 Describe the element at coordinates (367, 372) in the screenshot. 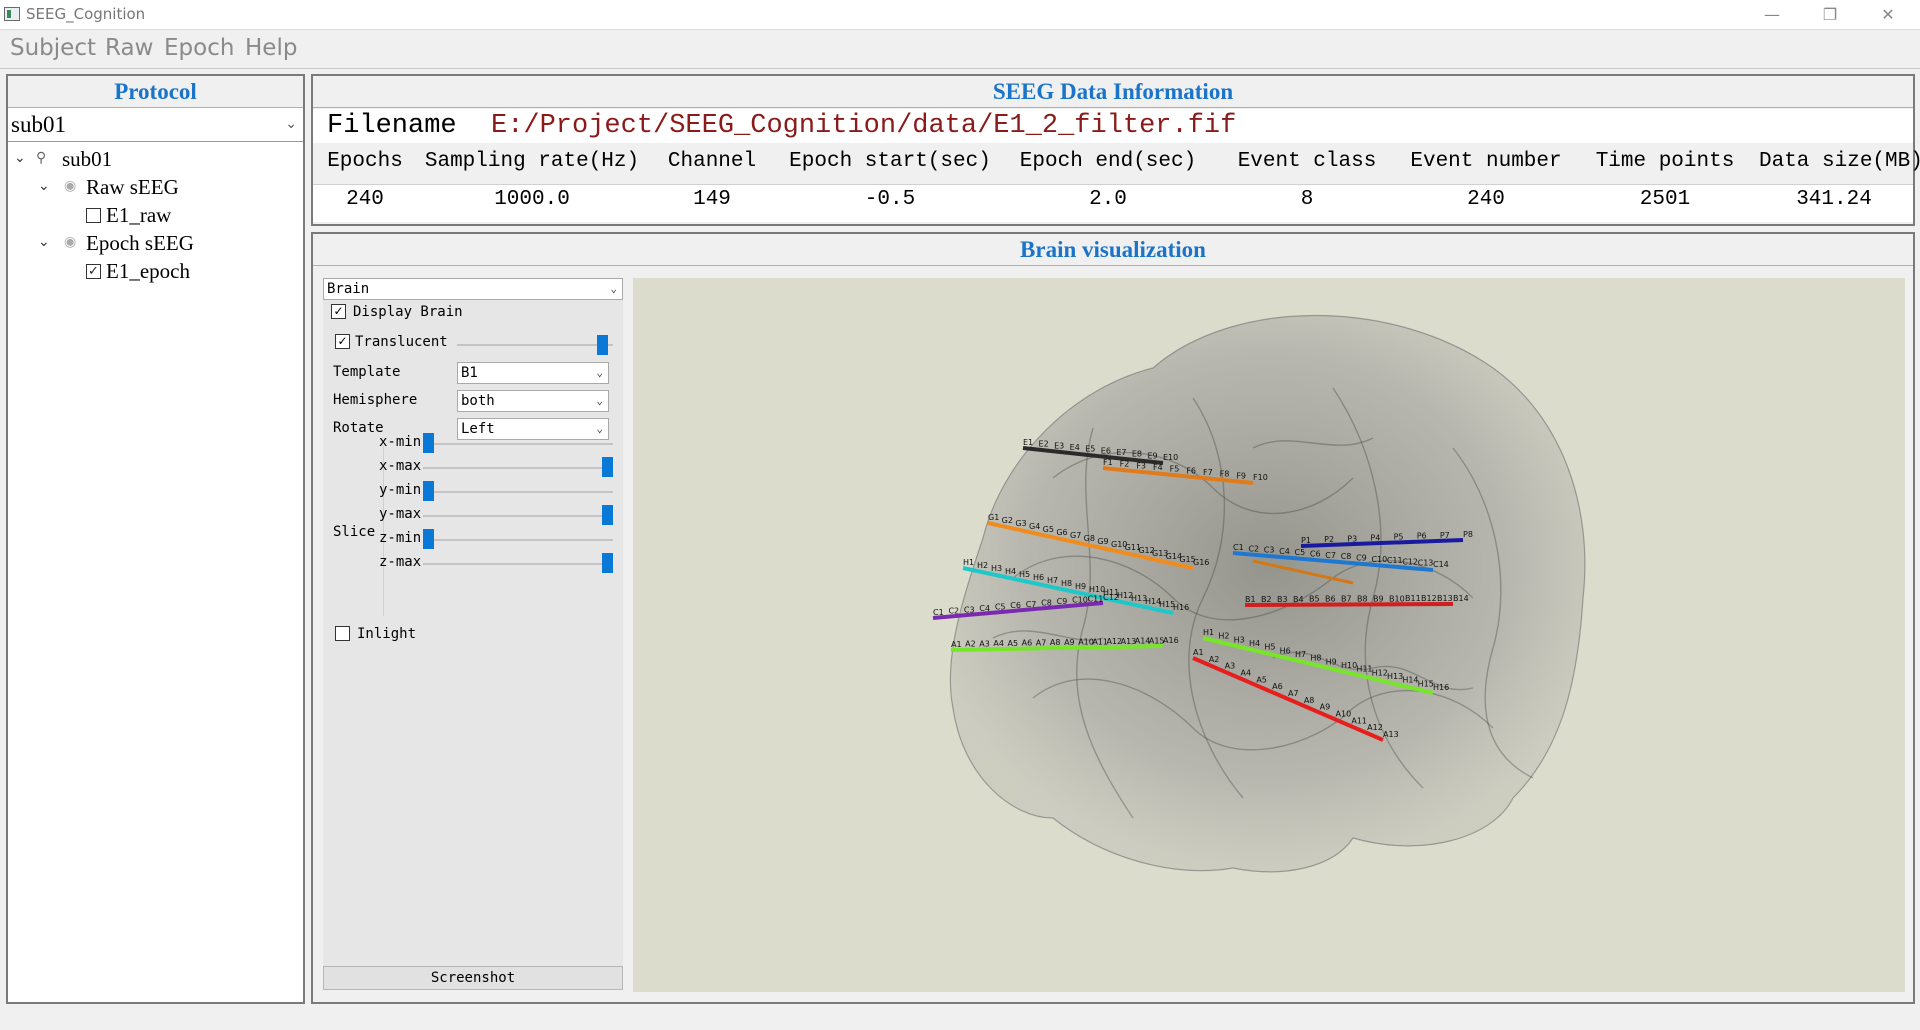

I see `template-label: Template` at that location.